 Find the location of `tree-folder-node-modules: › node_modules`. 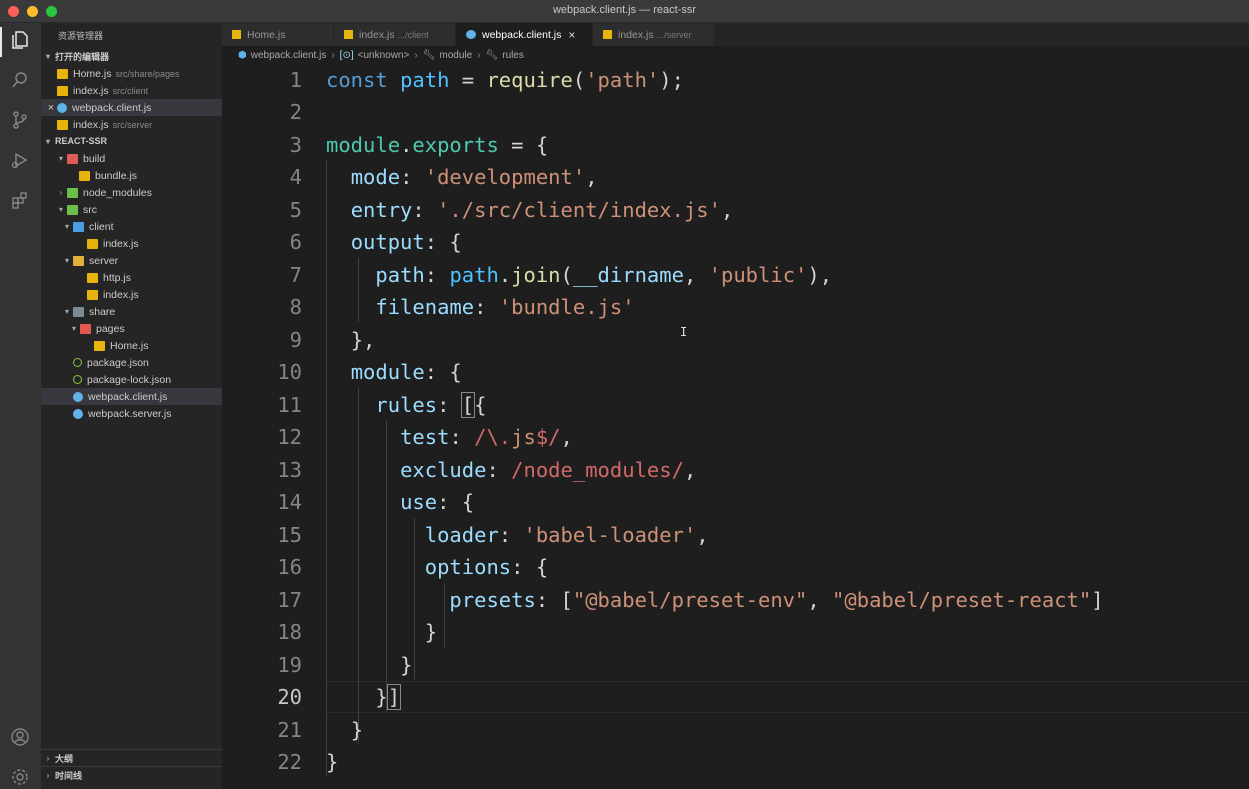

tree-folder-node-modules: › node_modules is located at coordinates (138, 192).